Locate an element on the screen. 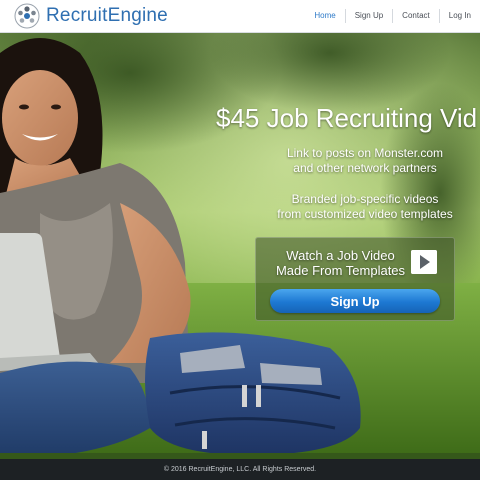  play-video-button is located at coordinates (424, 262).